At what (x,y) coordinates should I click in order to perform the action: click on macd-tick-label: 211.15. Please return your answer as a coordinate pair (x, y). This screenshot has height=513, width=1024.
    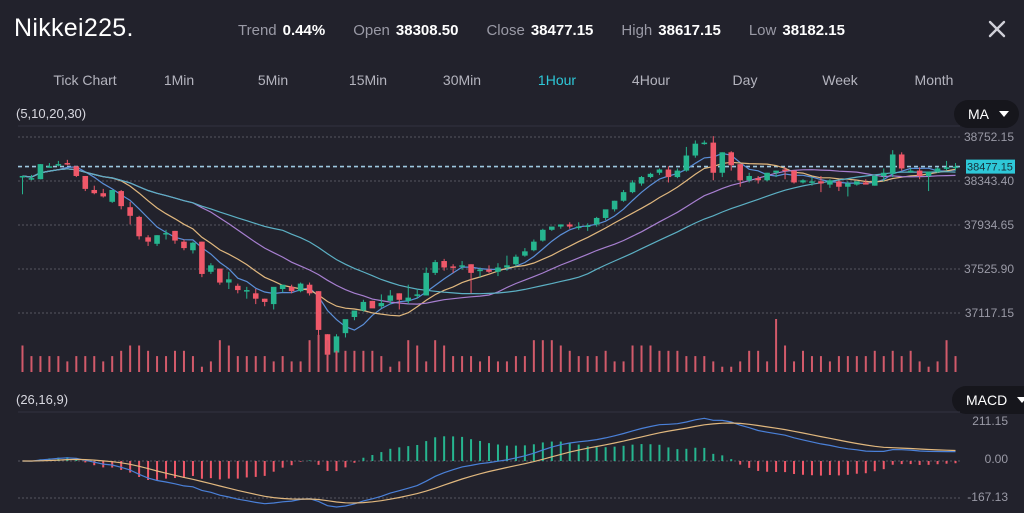
    Looking at the image, I should click on (990, 421).